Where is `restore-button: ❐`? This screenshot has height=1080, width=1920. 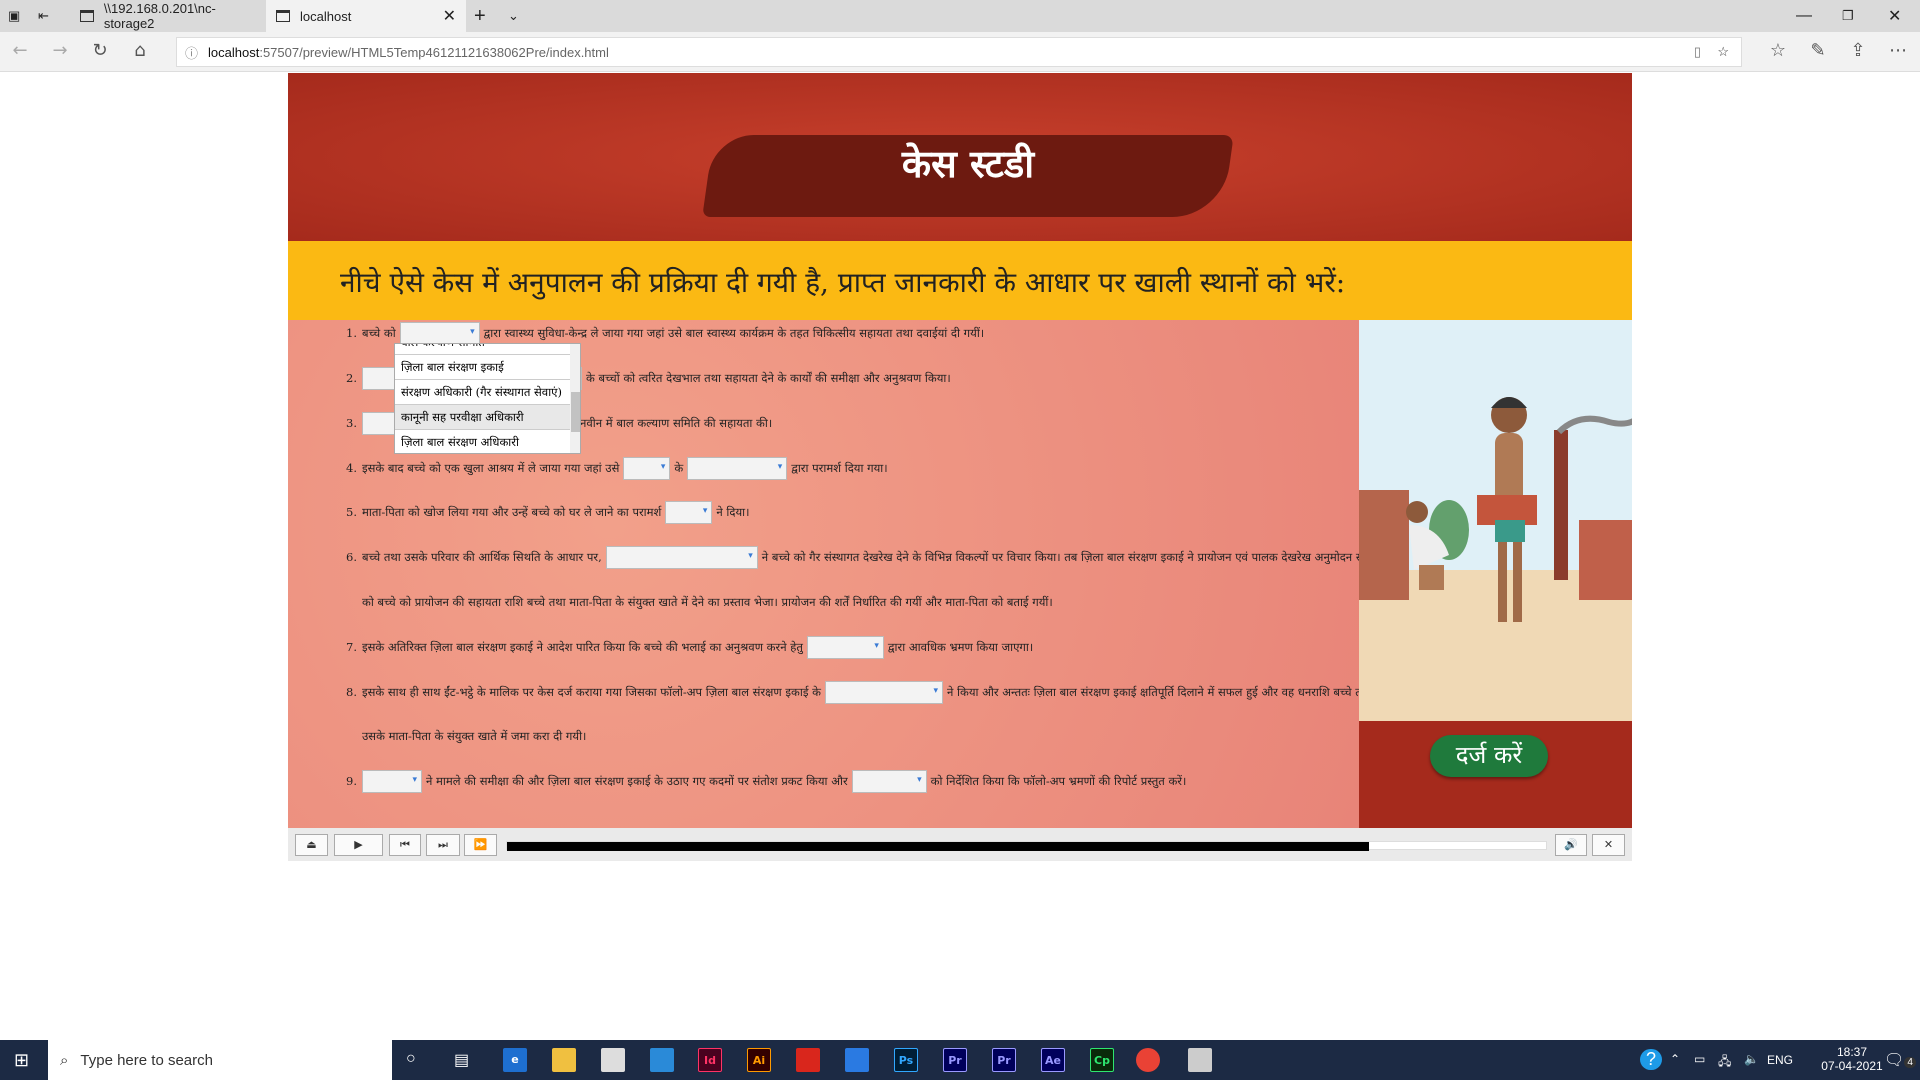
restore-button: ❐ is located at coordinates (1848, 16).